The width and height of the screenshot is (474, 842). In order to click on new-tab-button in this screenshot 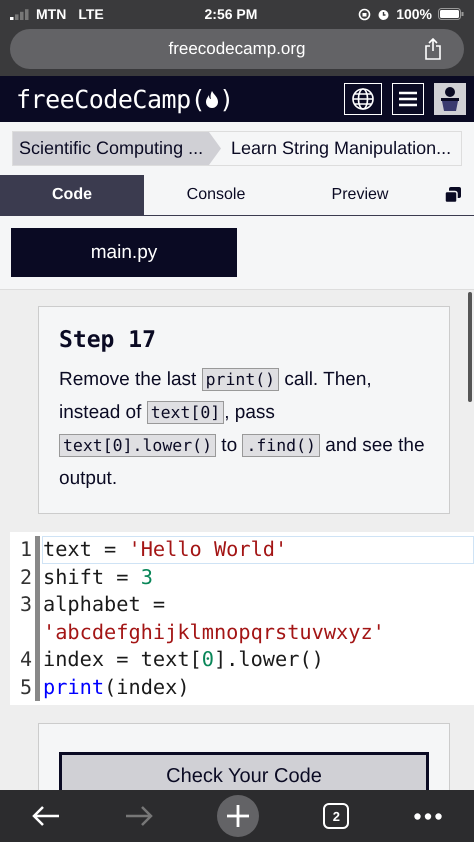, I will do `click(237, 816)`.